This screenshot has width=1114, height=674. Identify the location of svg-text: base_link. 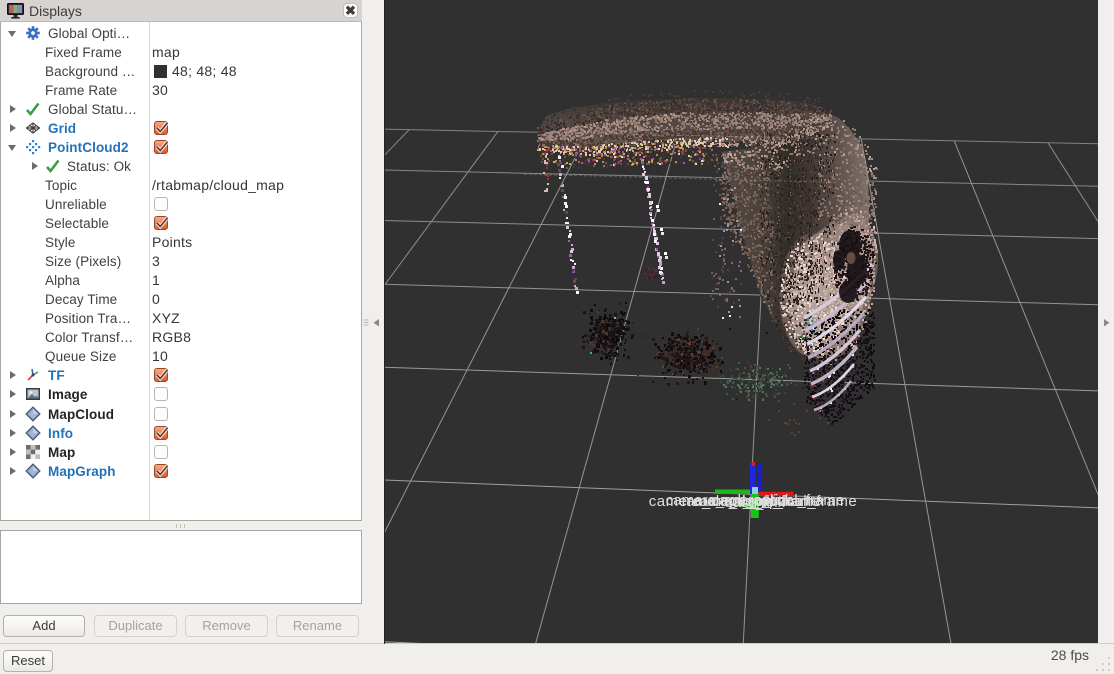
(755, 502).